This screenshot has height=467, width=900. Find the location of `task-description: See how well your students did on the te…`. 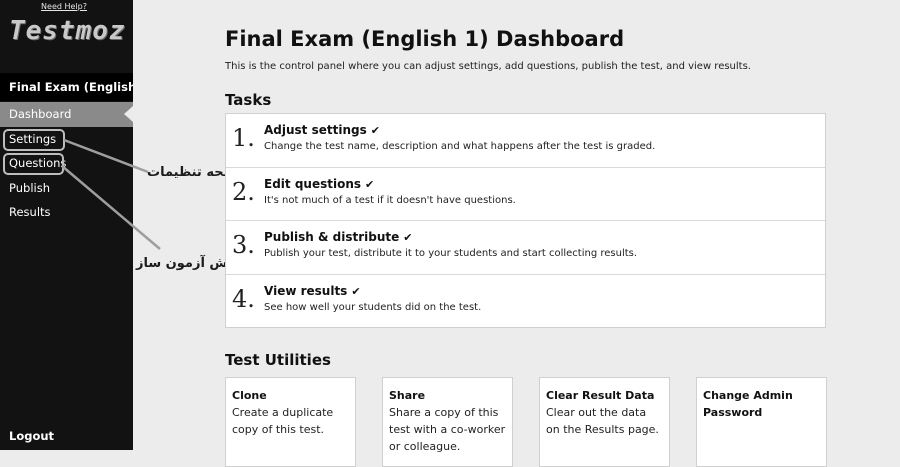

task-description: See how well your students did on the te… is located at coordinates (373, 307).